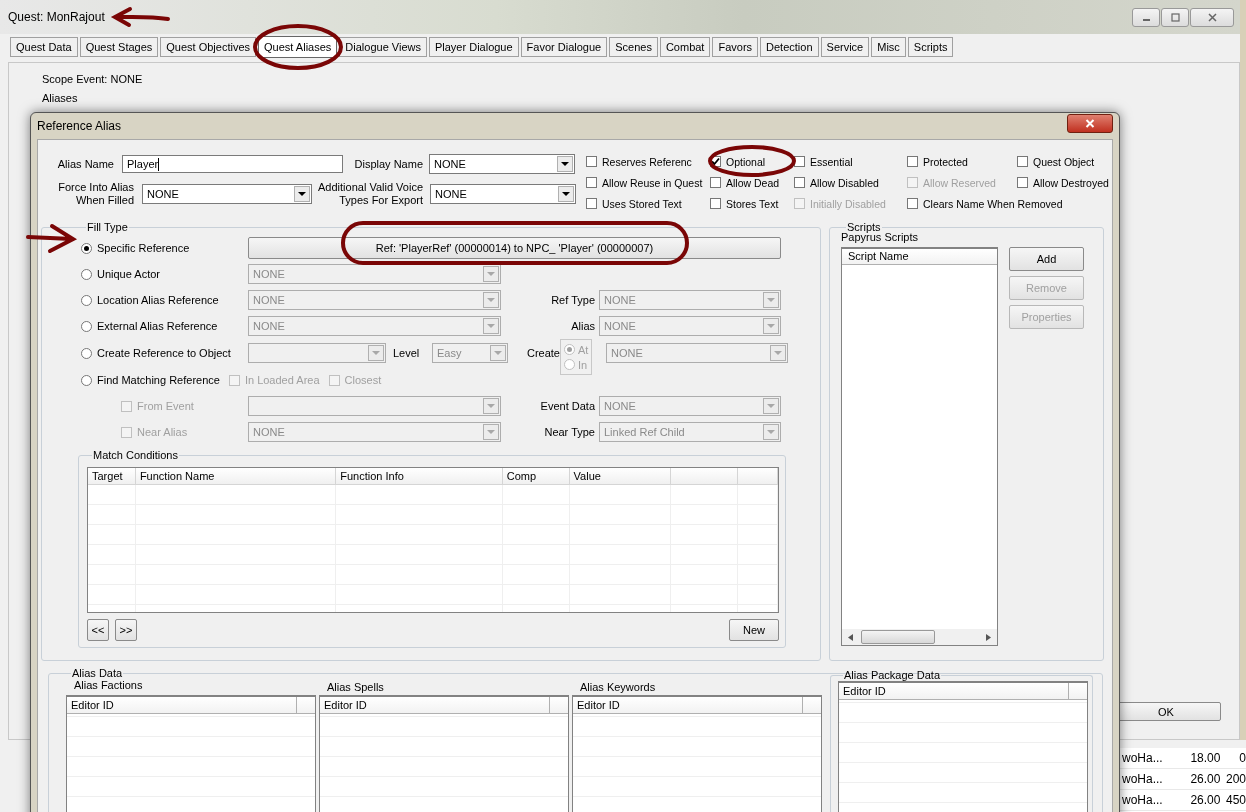  I want to click on scroll-right-icon, so click(988, 637).